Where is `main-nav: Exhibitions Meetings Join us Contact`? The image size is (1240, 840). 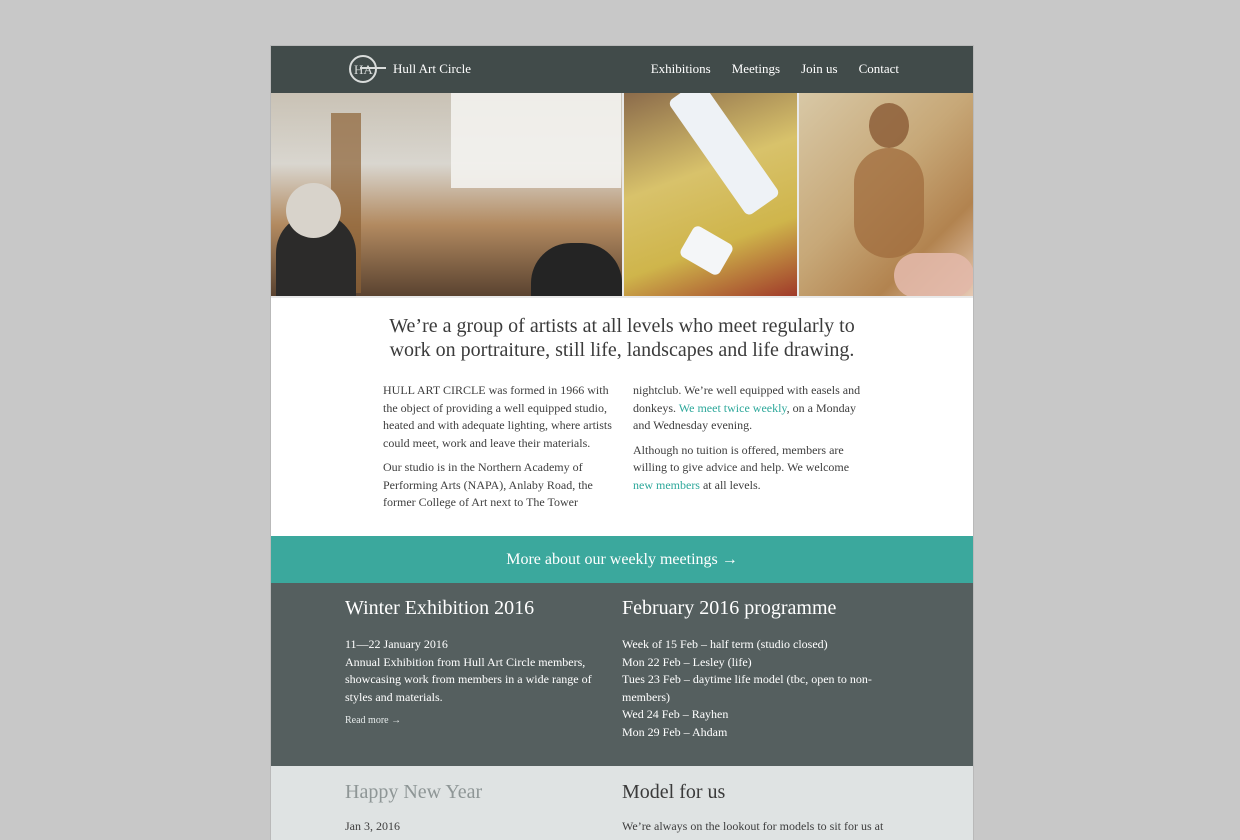
main-nav: Exhibitions Meetings Join us Contact is located at coordinates (775, 69).